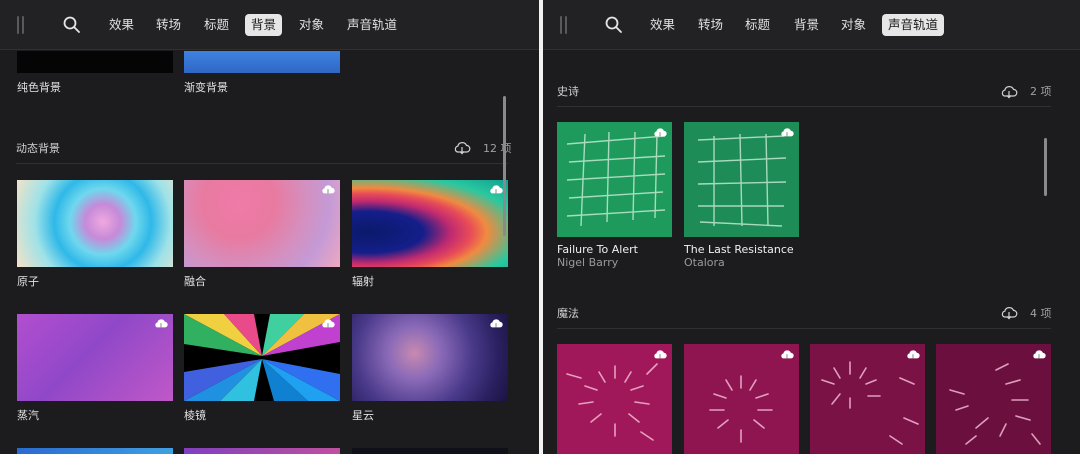 The width and height of the screenshot is (1080, 454). Describe the element at coordinates (588, 262) in the screenshot. I see `track-artist: Nigel Barry` at that location.